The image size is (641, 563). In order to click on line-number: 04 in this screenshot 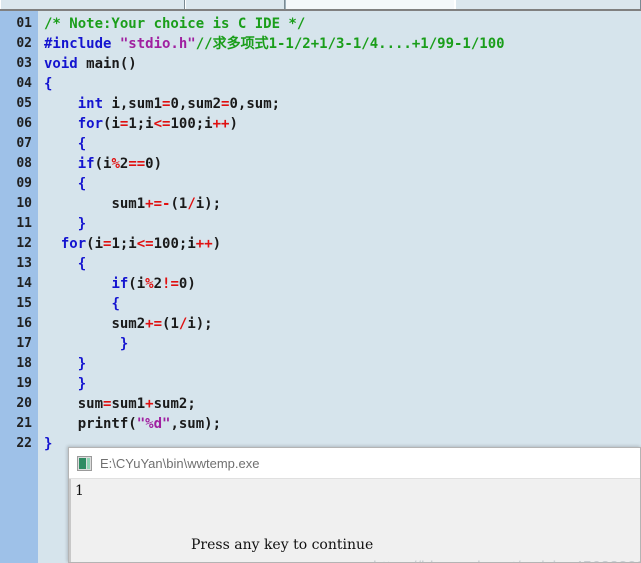, I will do `click(24, 83)`.